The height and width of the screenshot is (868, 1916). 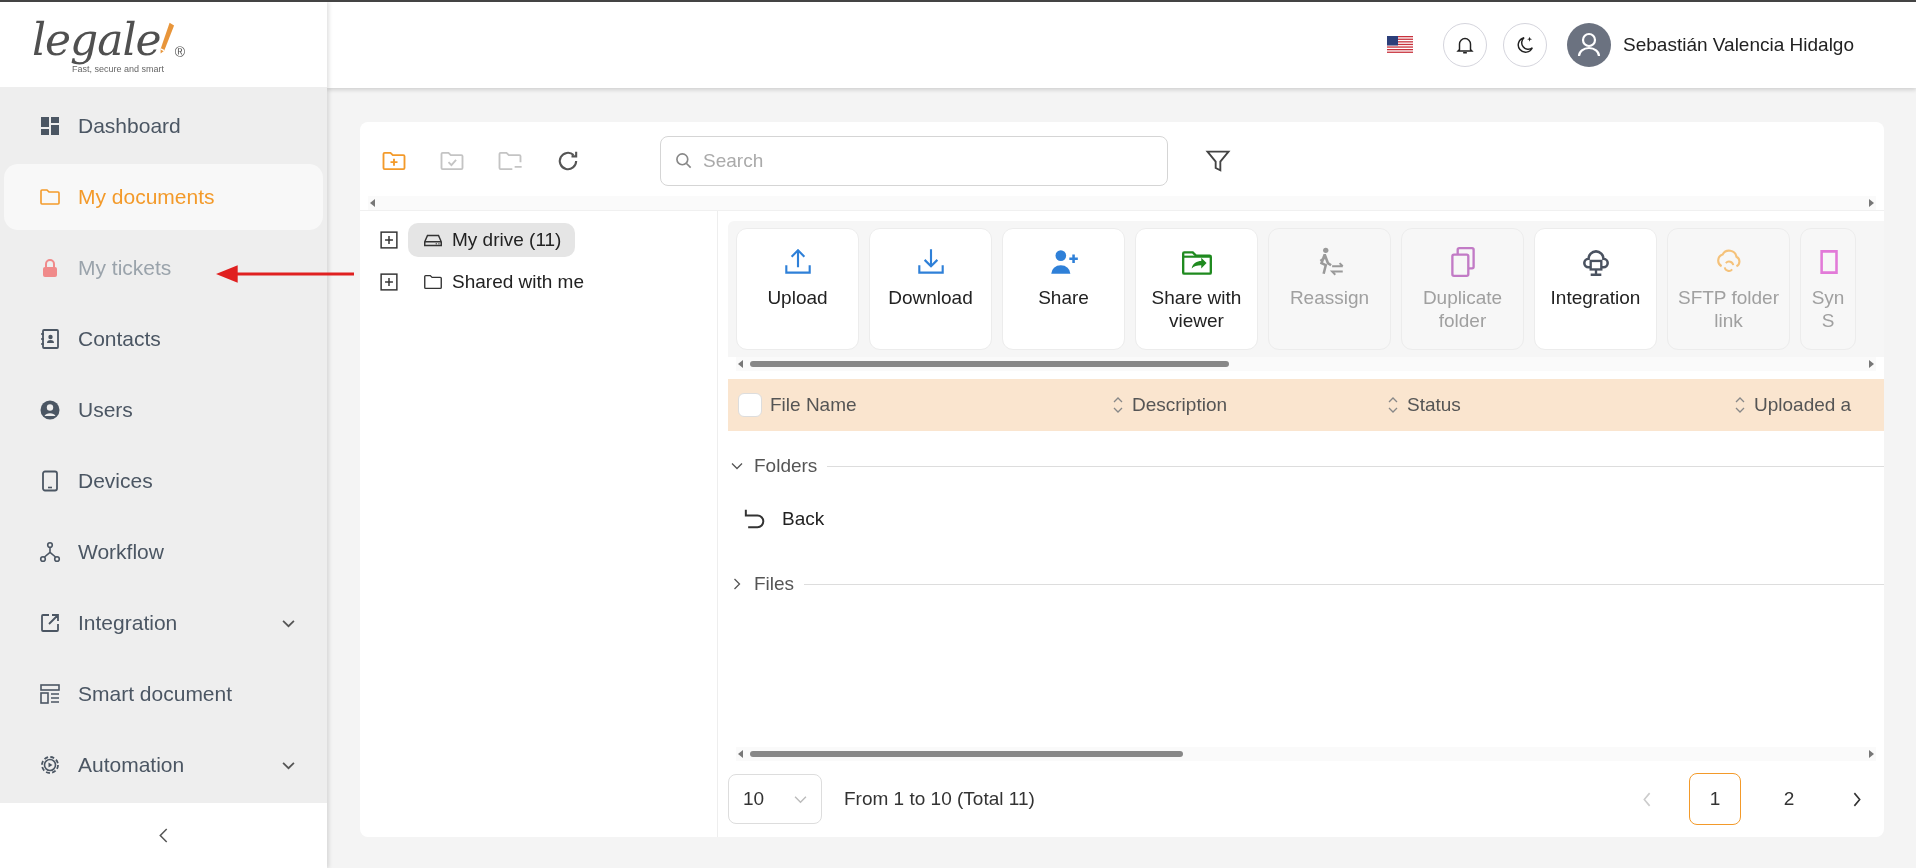 I want to click on tree-node: Shared with me, so click(x=503, y=282).